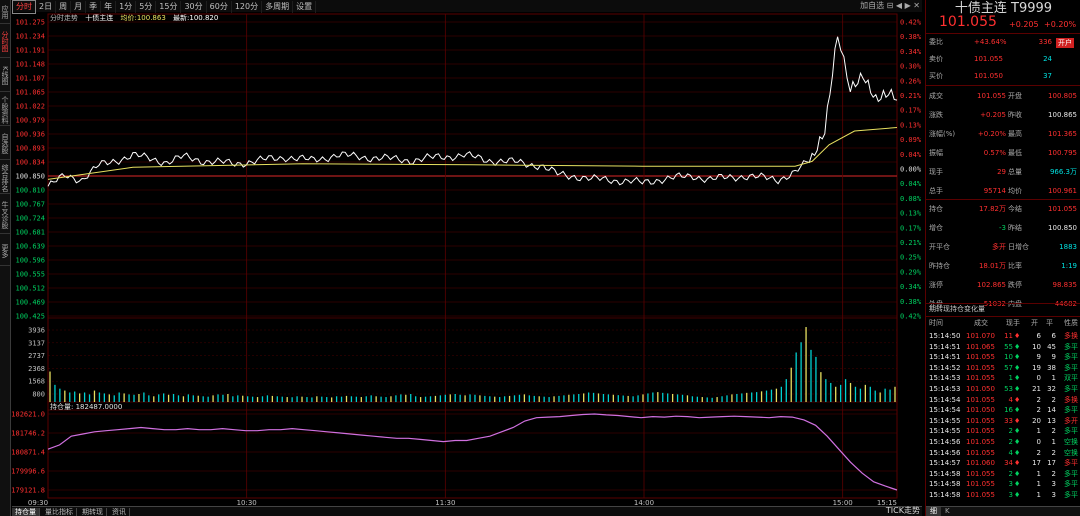 This screenshot has height=516, width=1080. I want to click on open-account-button: 开户, so click(1065, 43).